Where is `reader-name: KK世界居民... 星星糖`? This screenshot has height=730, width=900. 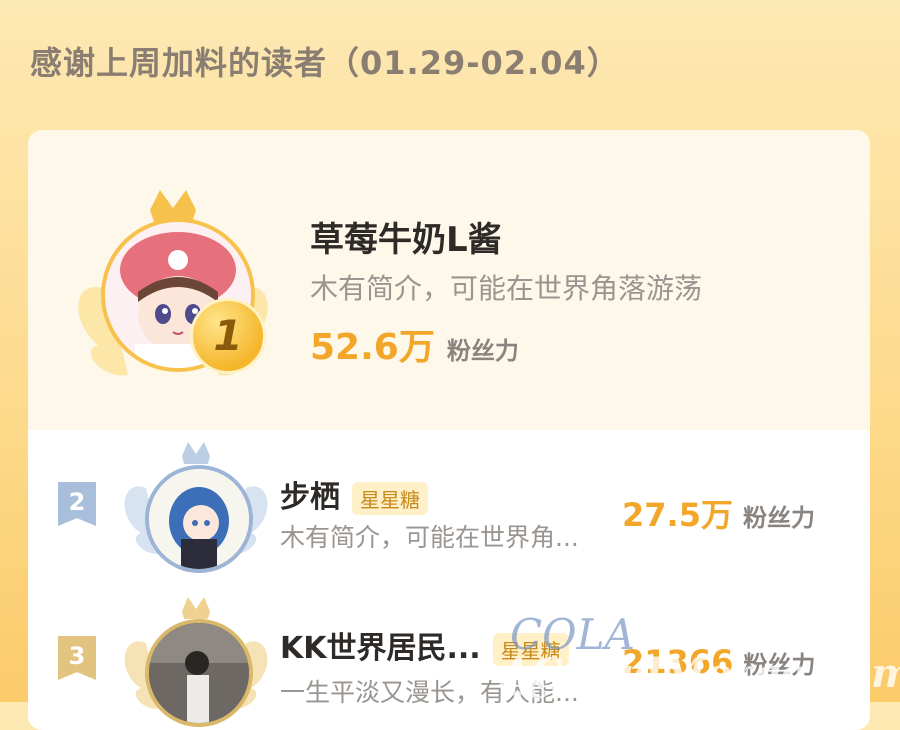 reader-name: KK世界居民... 星星糖 is located at coordinates (424, 645).